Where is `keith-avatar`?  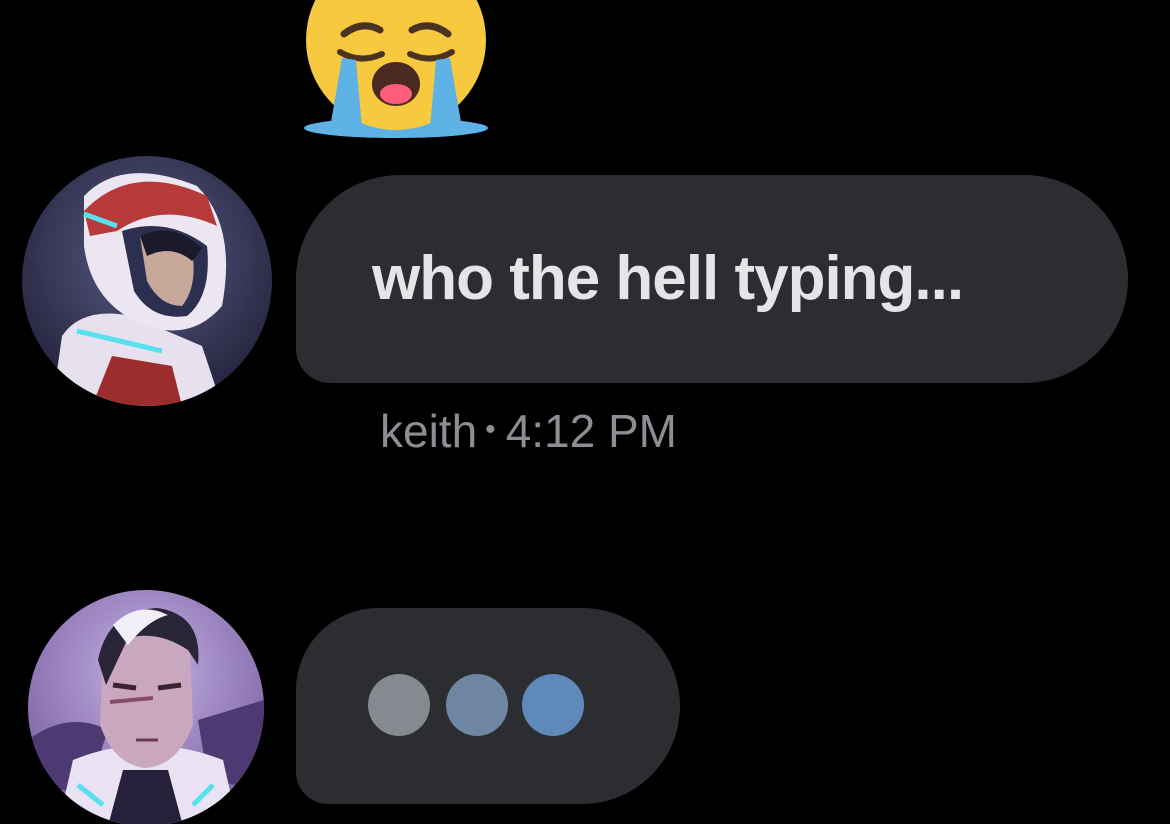
keith-avatar is located at coordinates (147, 281).